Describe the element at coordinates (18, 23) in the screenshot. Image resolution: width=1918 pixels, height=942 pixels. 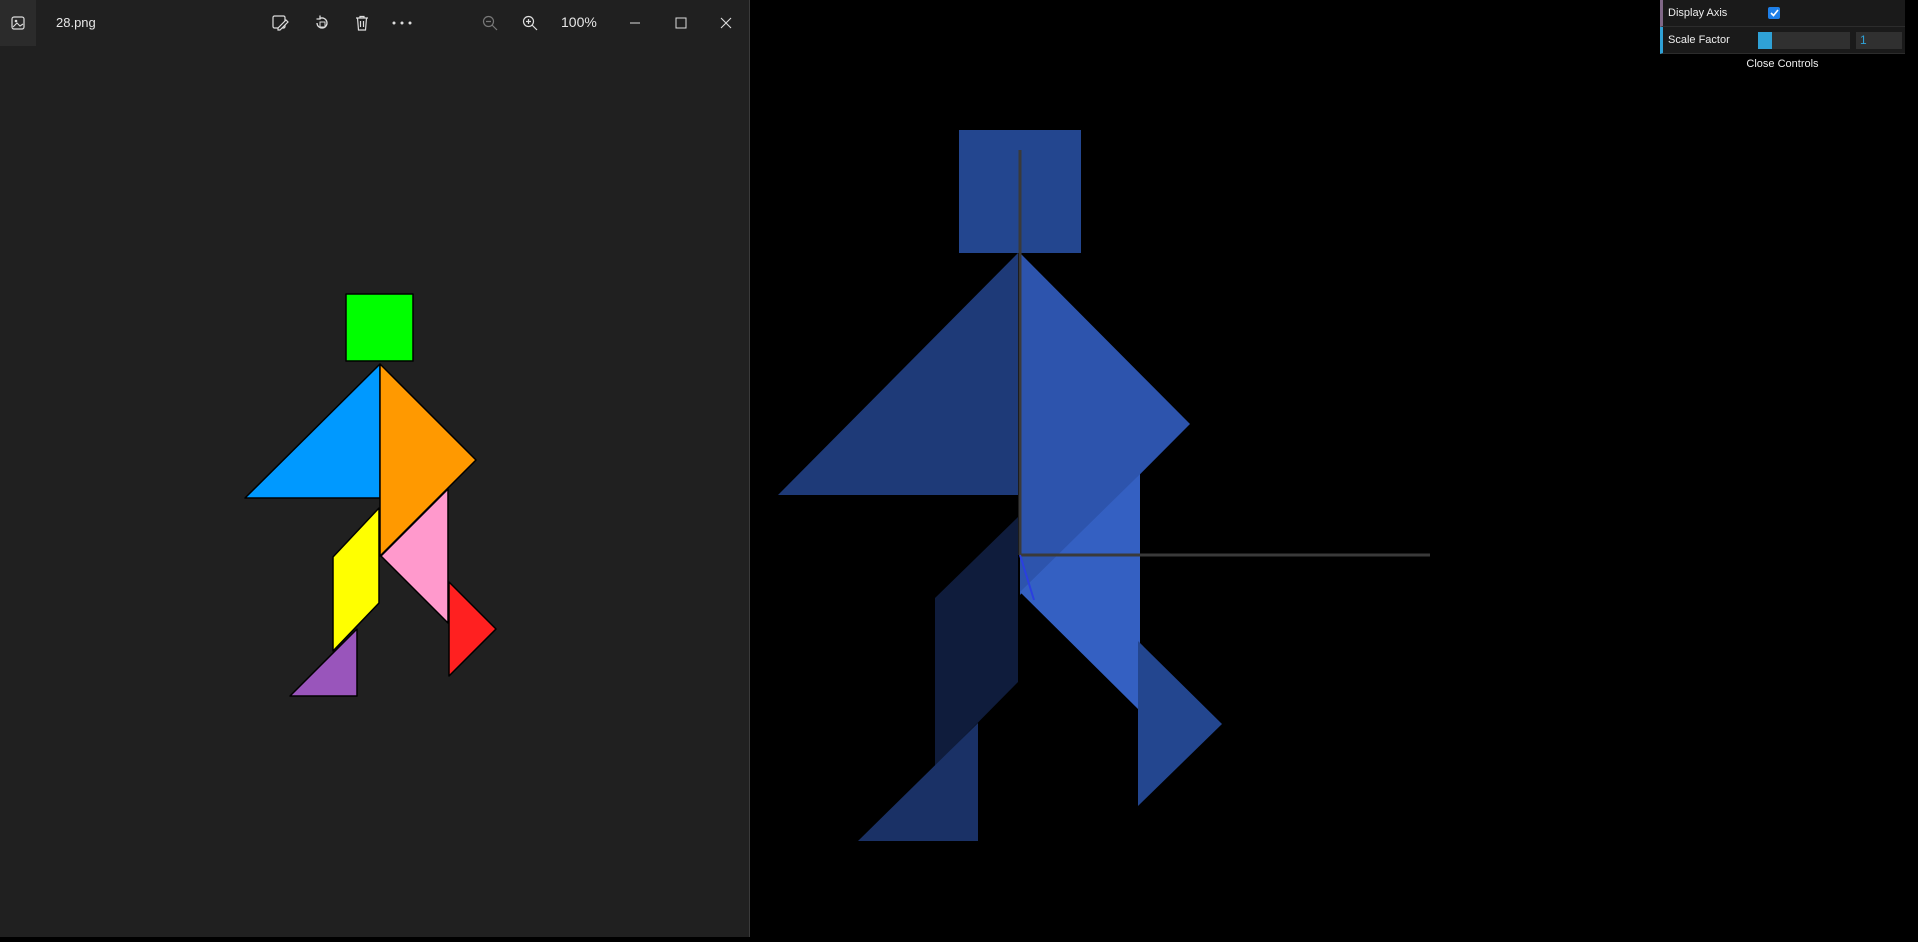
I see `photos-app-icon` at that location.